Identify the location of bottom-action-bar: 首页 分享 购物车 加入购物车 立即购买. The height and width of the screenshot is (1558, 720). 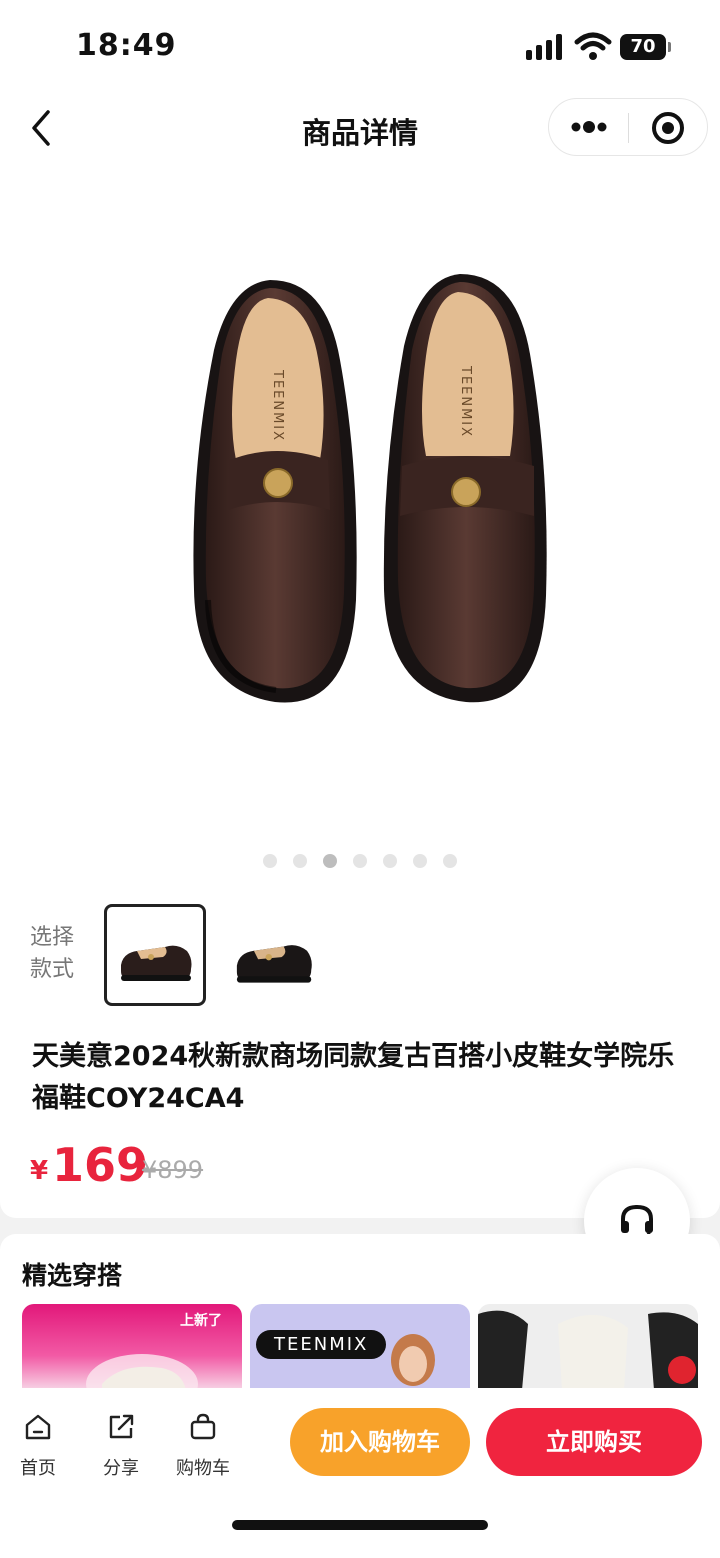
(360, 1473).